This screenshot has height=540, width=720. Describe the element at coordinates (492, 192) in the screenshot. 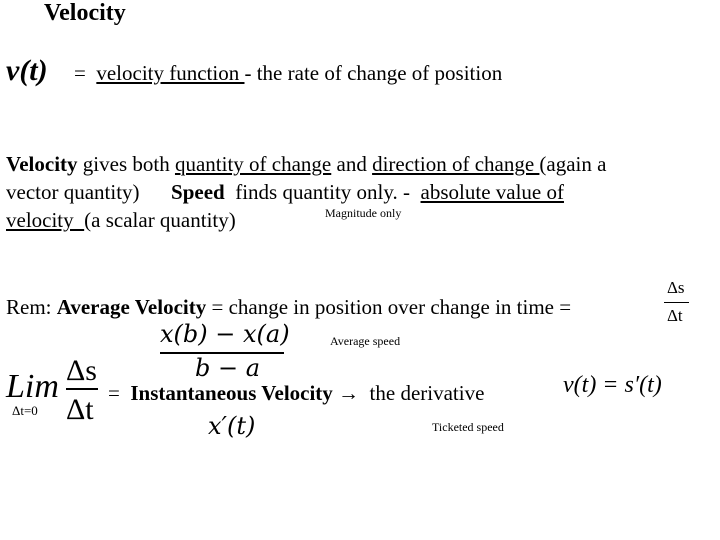

I see `absolute-value-of: absolute value of` at that location.